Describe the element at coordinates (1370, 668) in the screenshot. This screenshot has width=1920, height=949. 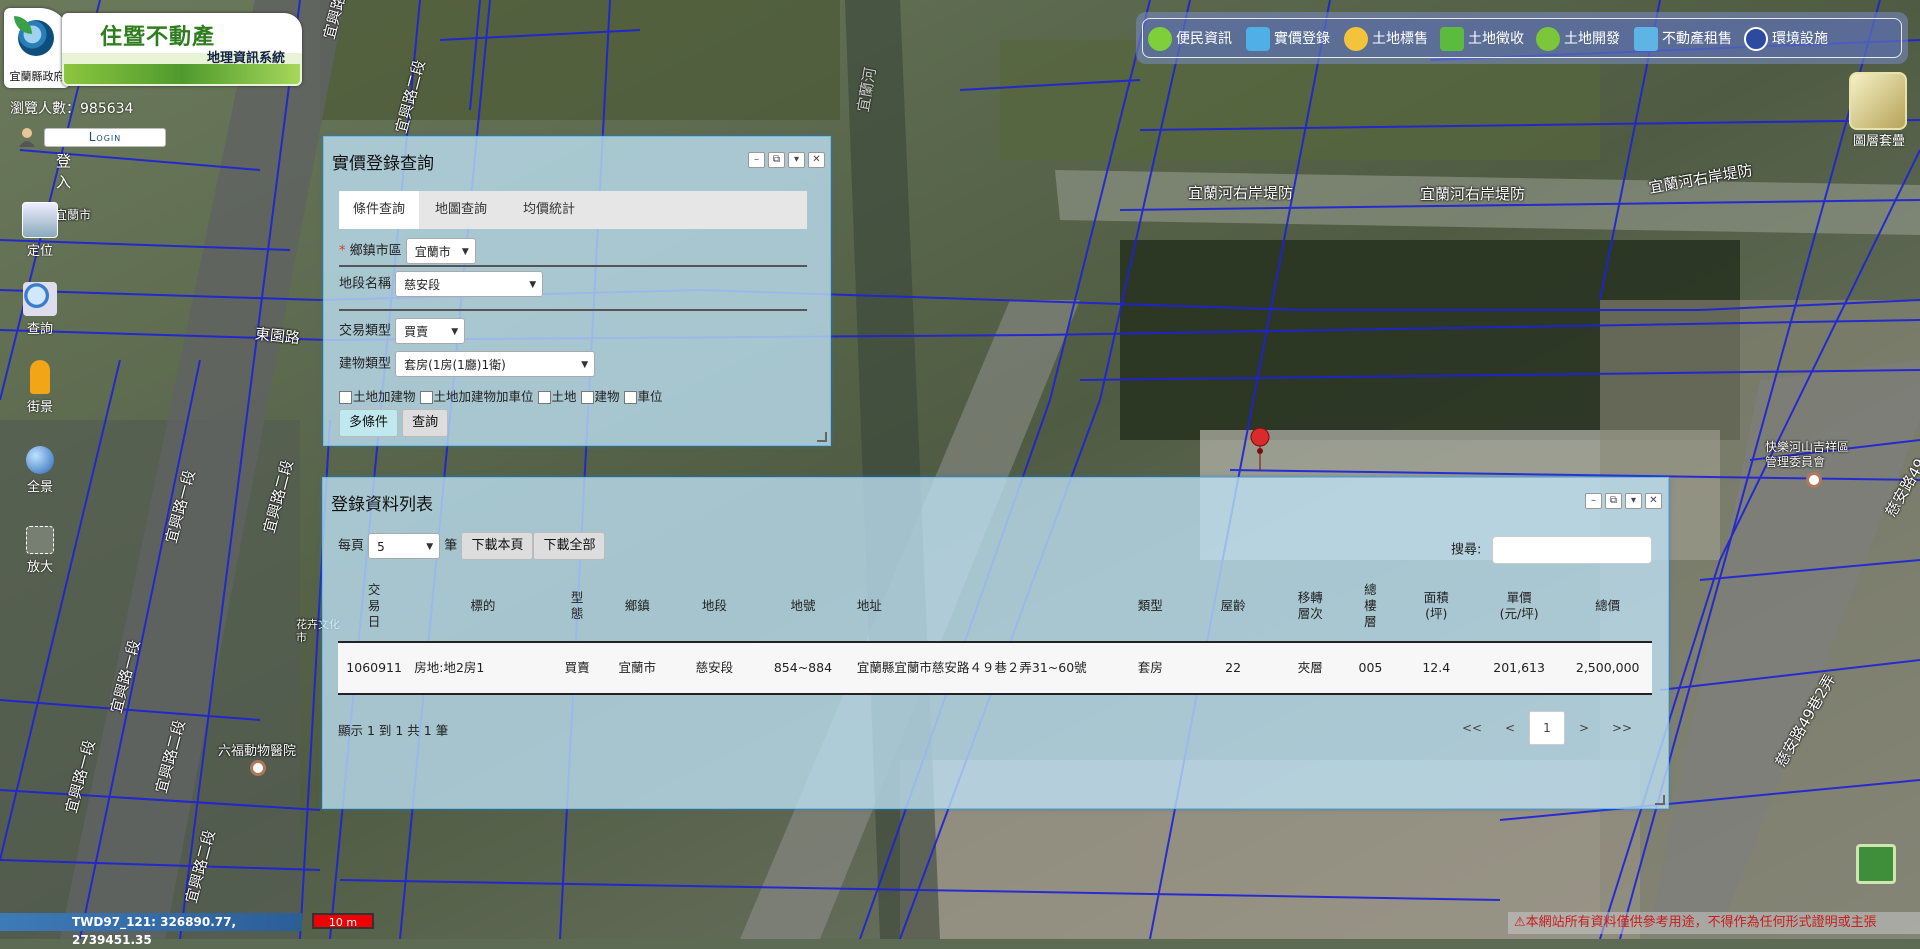
I see `cell: 005` at that location.